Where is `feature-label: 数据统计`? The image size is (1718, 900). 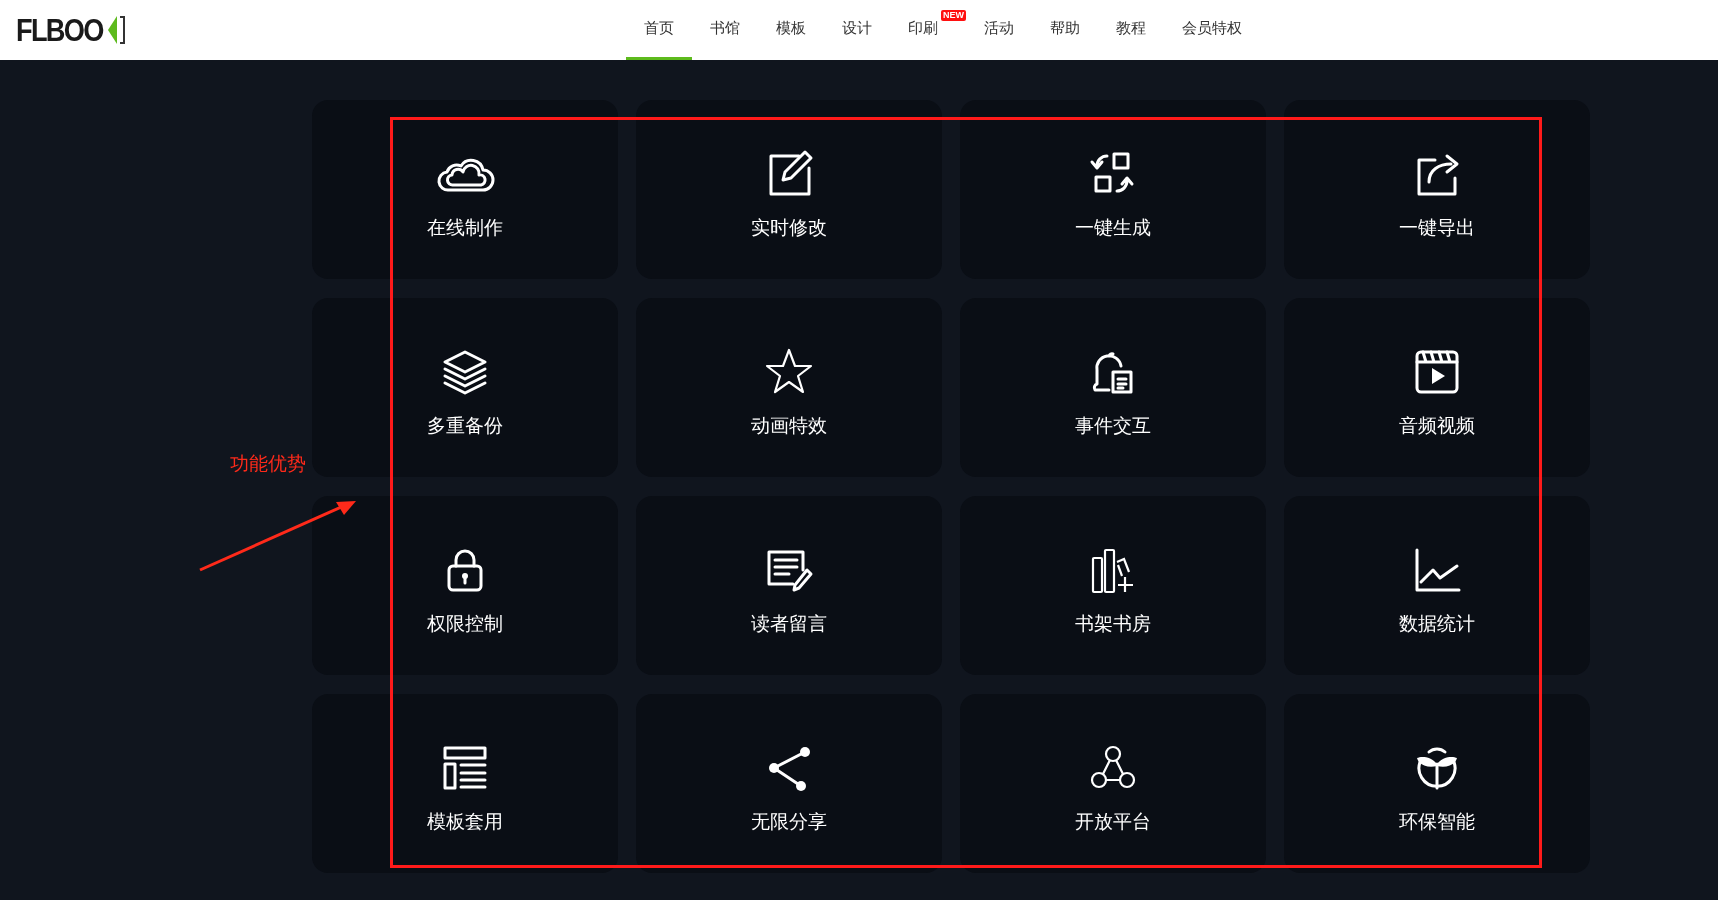
feature-label: 数据统计 is located at coordinates (1437, 624).